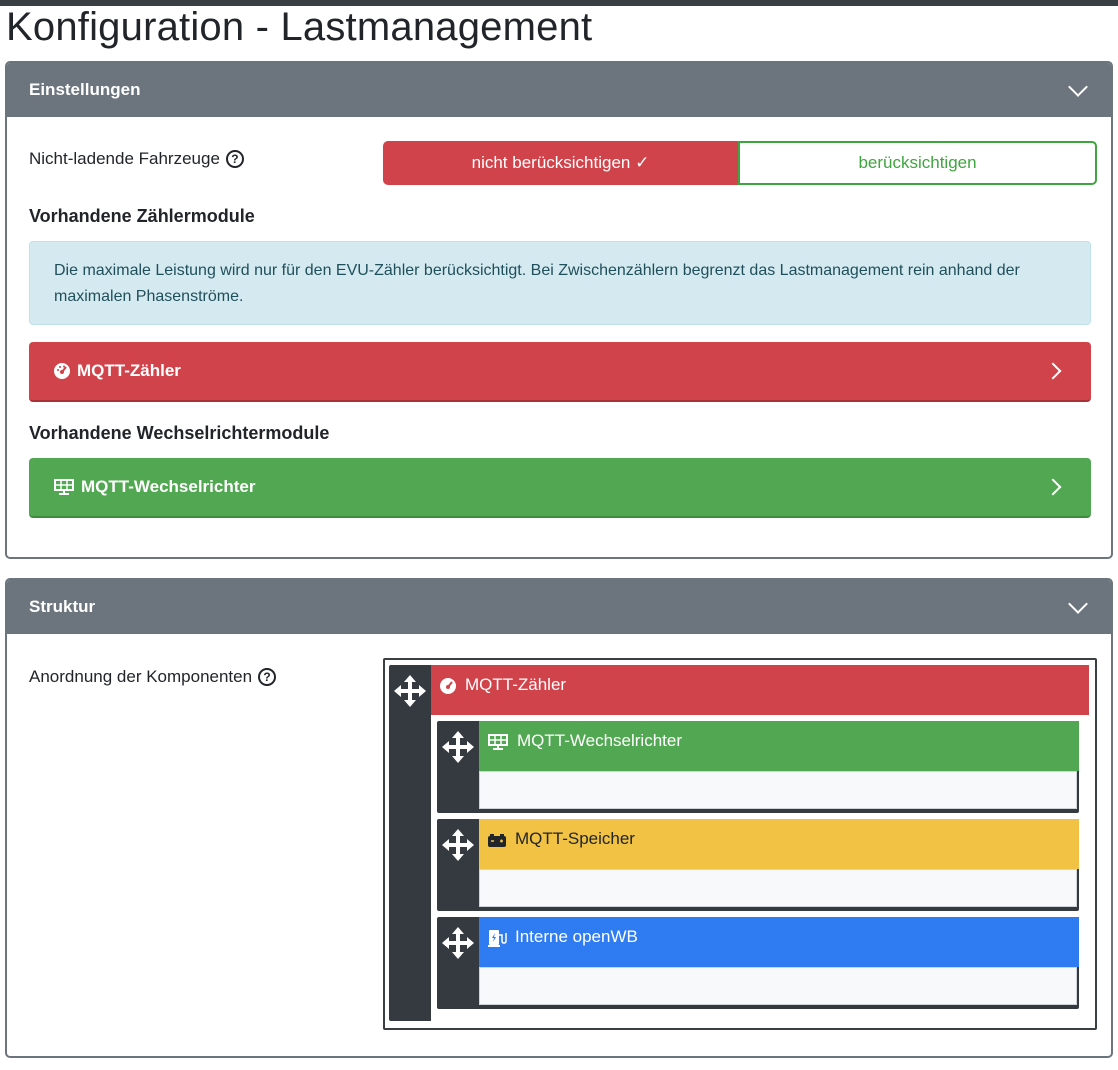  Describe the element at coordinates (85, 89) in the screenshot. I see `settings-card-title: Einstellungen` at that location.